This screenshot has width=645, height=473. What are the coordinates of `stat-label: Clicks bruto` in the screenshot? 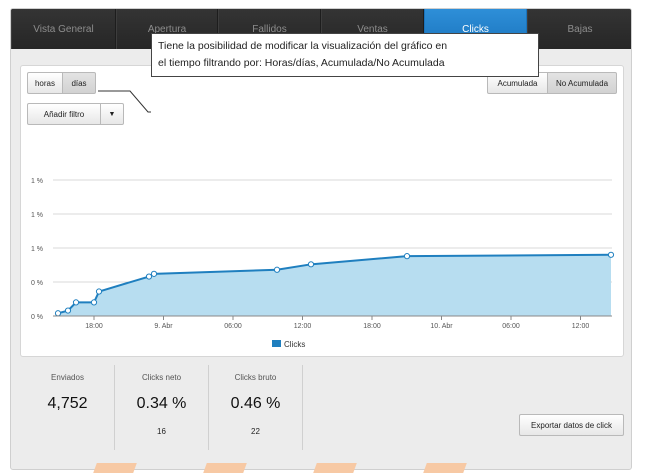 It's located at (255, 377).